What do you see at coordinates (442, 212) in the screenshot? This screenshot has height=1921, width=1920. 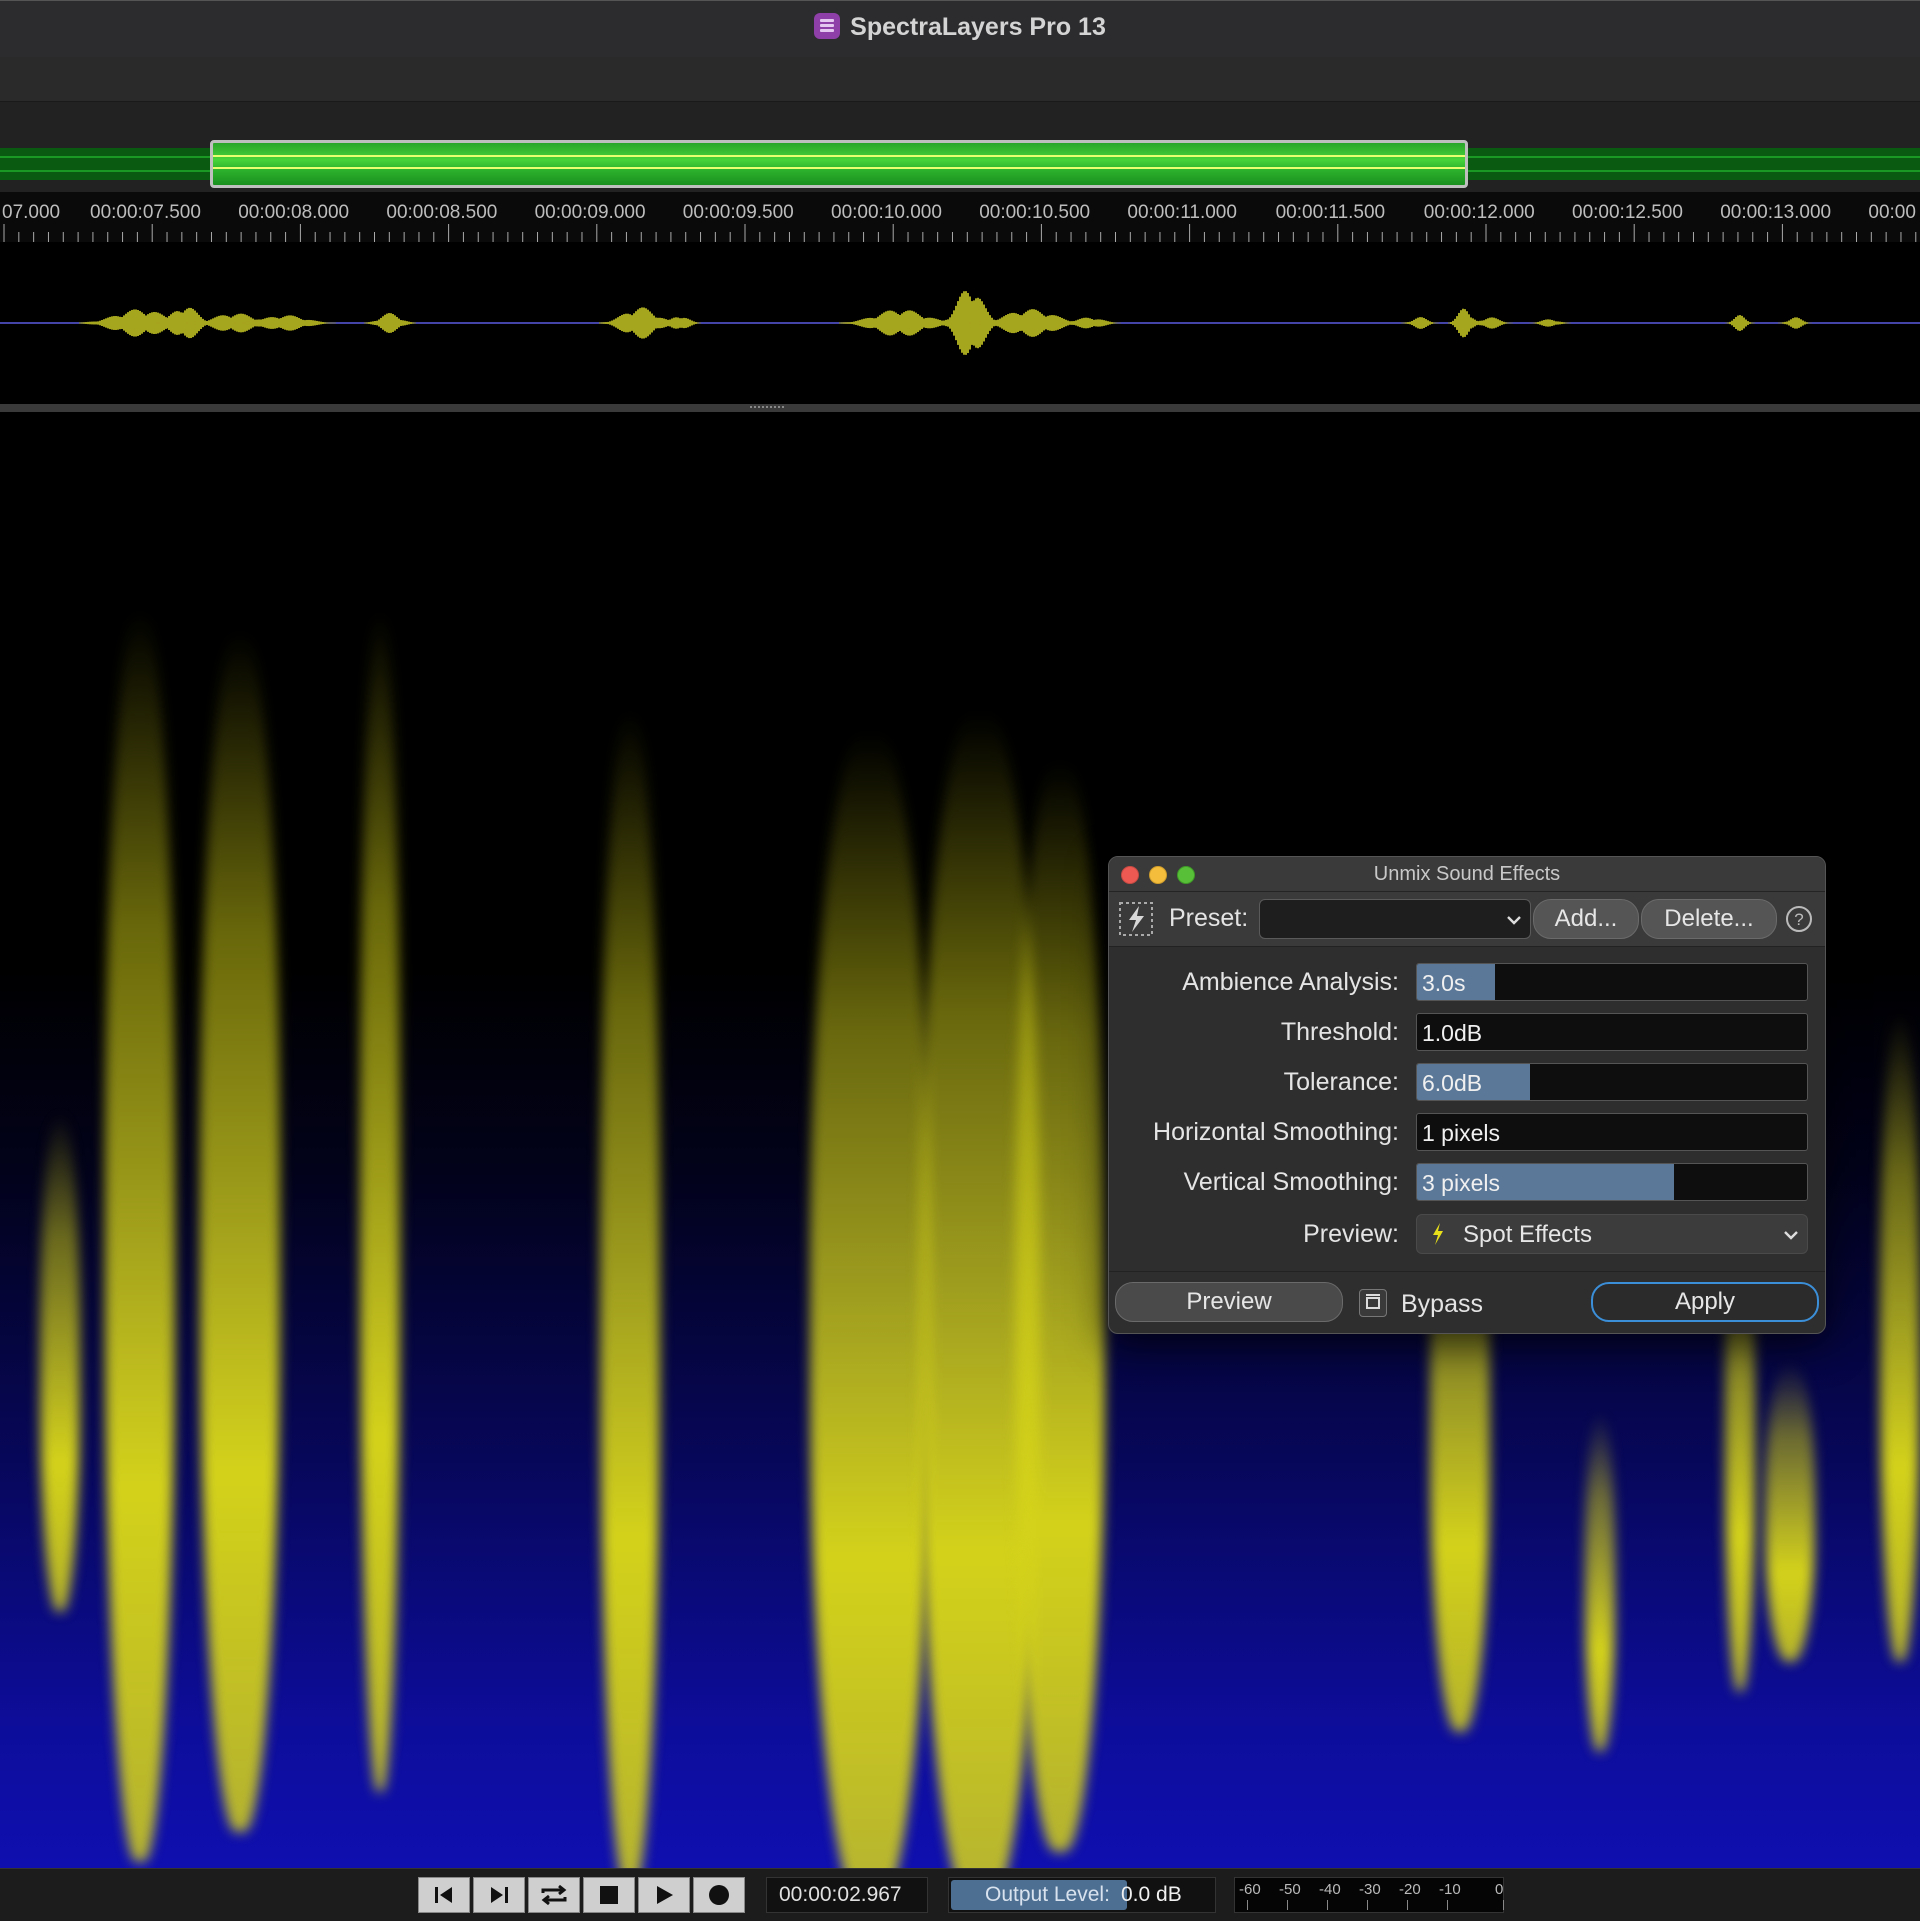 I see `ruler-label: 00:00:08.500` at bounding box center [442, 212].